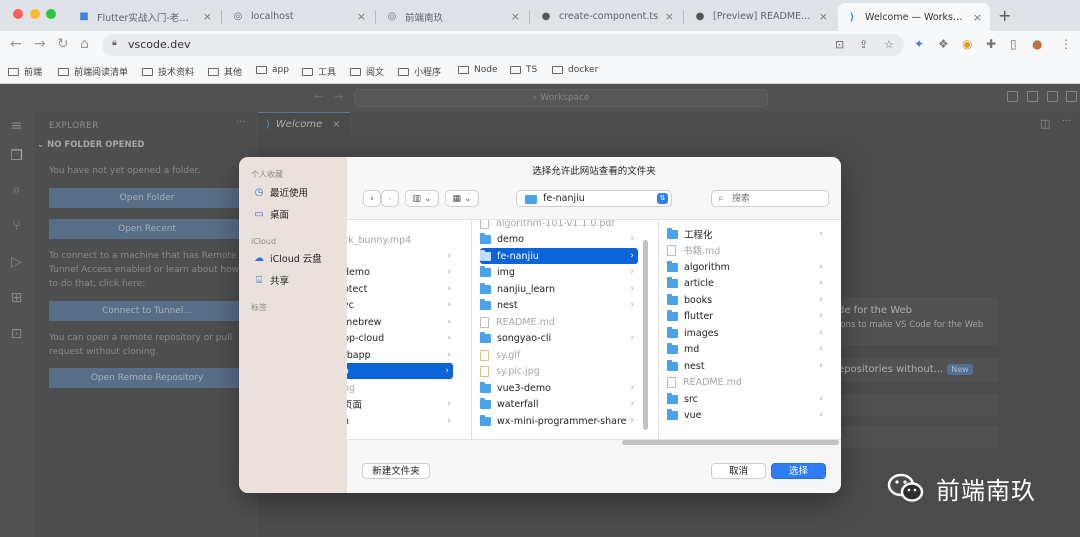  What do you see at coordinates (546, 16) in the screenshot?
I see `github-icon: ●` at bounding box center [546, 16].